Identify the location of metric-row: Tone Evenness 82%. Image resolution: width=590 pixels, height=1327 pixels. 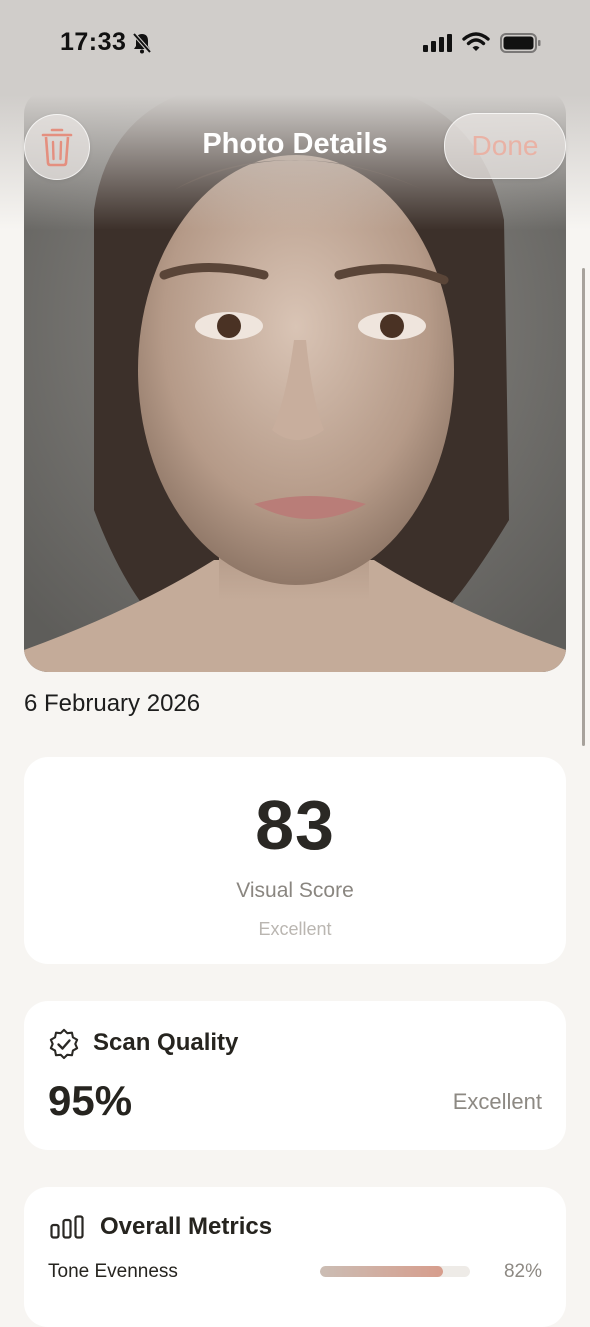
(295, 1274).